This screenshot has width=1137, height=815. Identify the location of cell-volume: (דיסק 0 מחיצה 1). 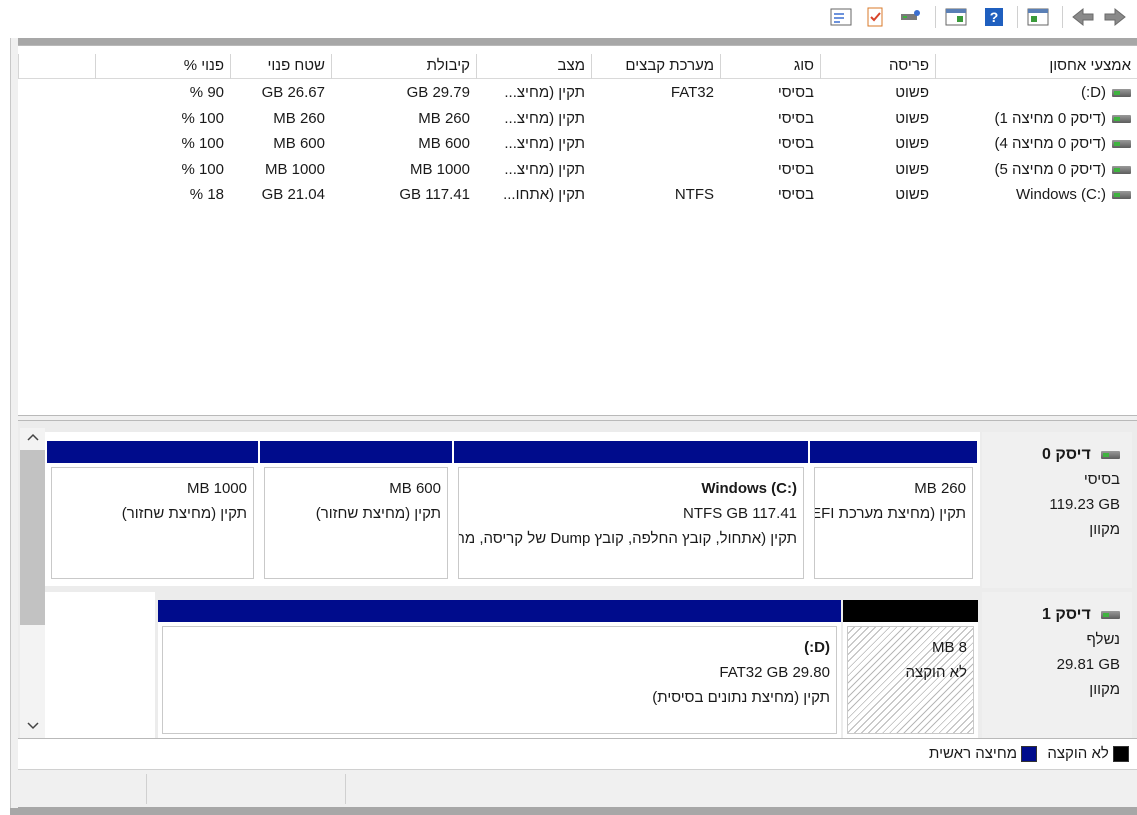
(1033, 119).